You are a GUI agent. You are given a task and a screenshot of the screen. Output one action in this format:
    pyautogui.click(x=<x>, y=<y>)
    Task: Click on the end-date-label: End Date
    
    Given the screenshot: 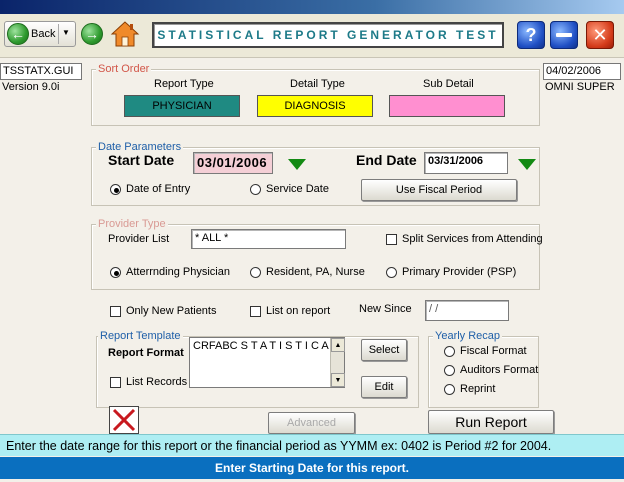 What is the action you would take?
    pyautogui.click(x=386, y=160)
    